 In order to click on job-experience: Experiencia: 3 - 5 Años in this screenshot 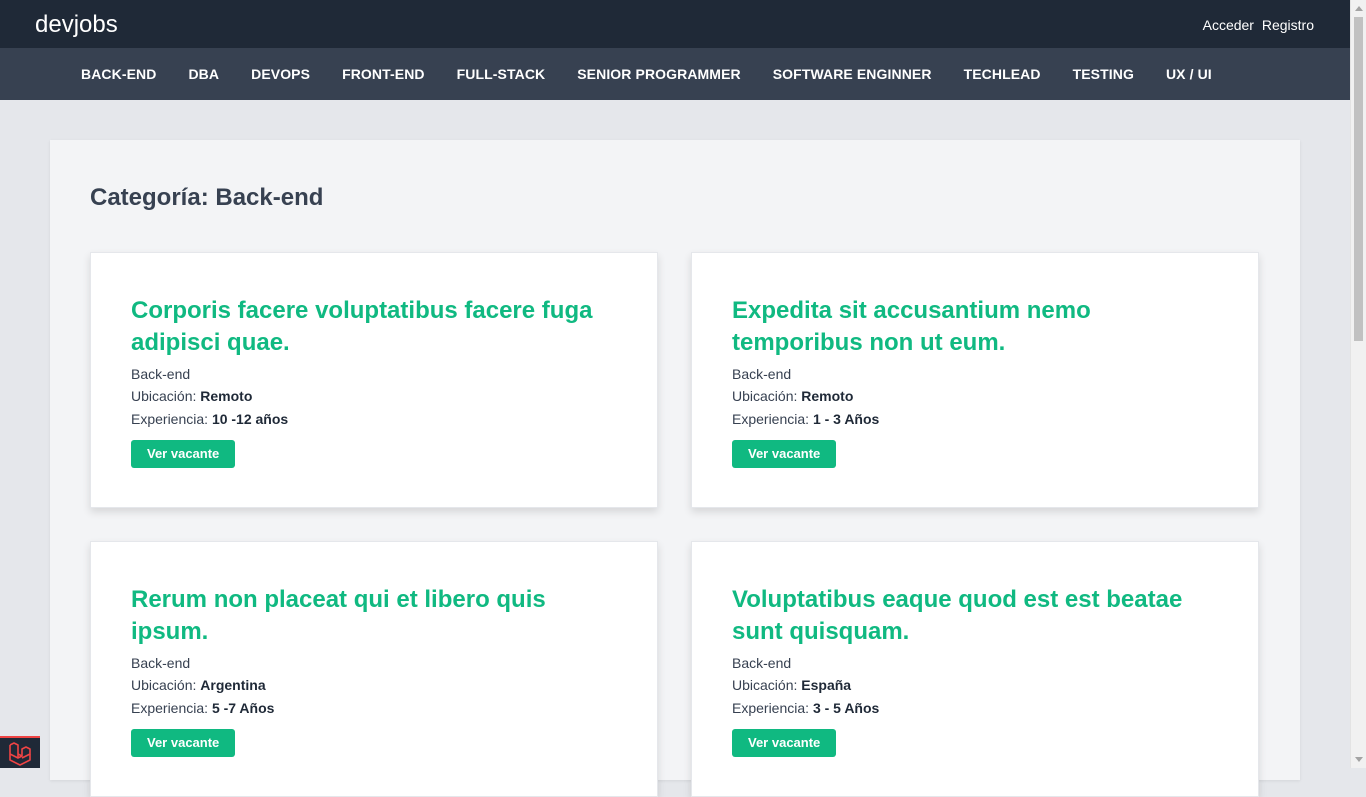, I will do `click(805, 708)`.